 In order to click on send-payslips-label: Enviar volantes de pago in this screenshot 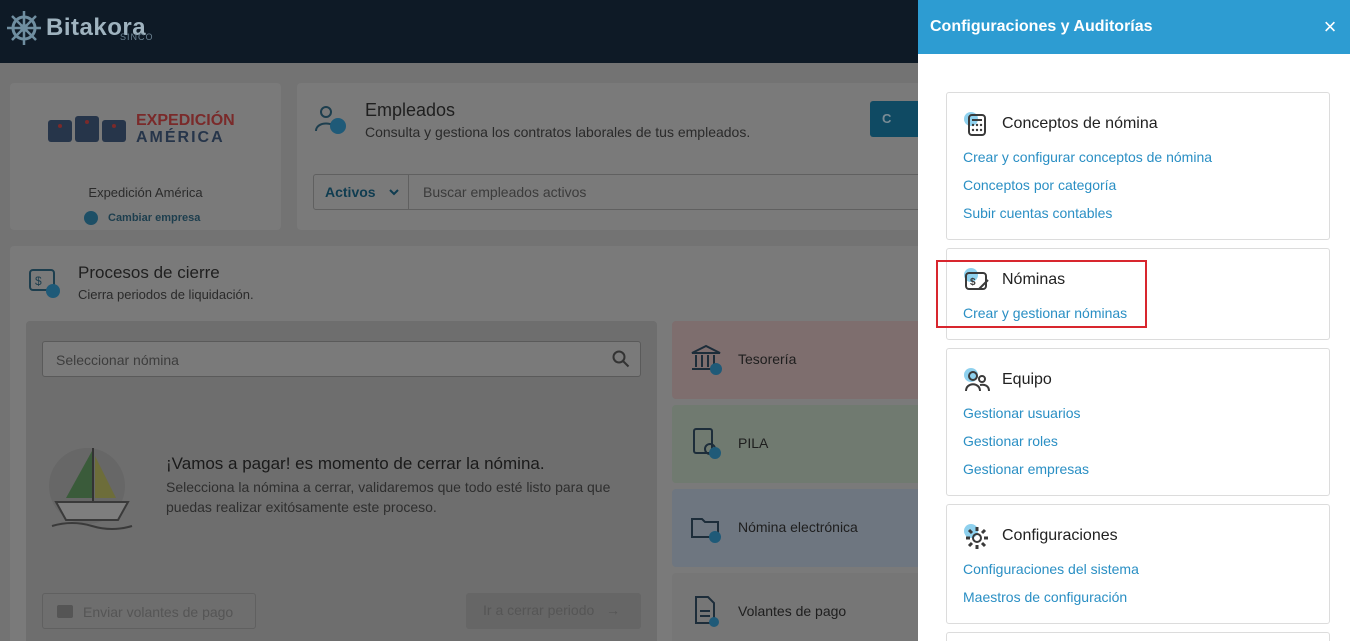, I will do `click(158, 612)`.